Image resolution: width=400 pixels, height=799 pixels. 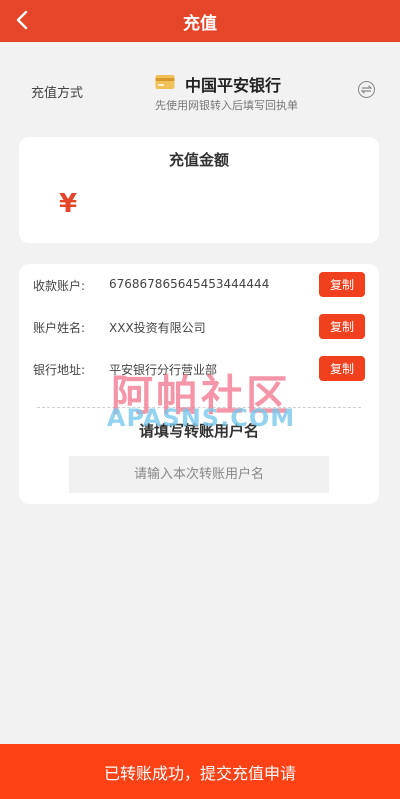 What do you see at coordinates (224, 208) in the screenshot?
I see `amount-input` at bounding box center [224, 208].